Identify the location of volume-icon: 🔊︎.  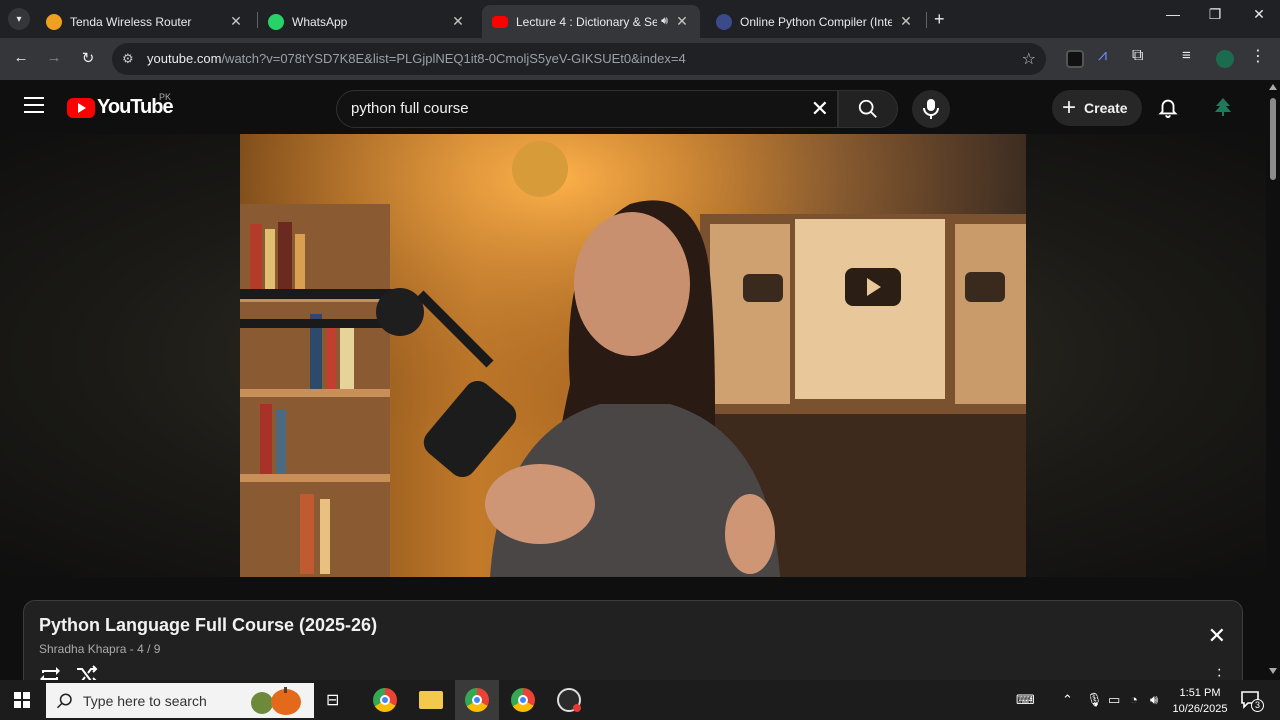
(1154, 700).